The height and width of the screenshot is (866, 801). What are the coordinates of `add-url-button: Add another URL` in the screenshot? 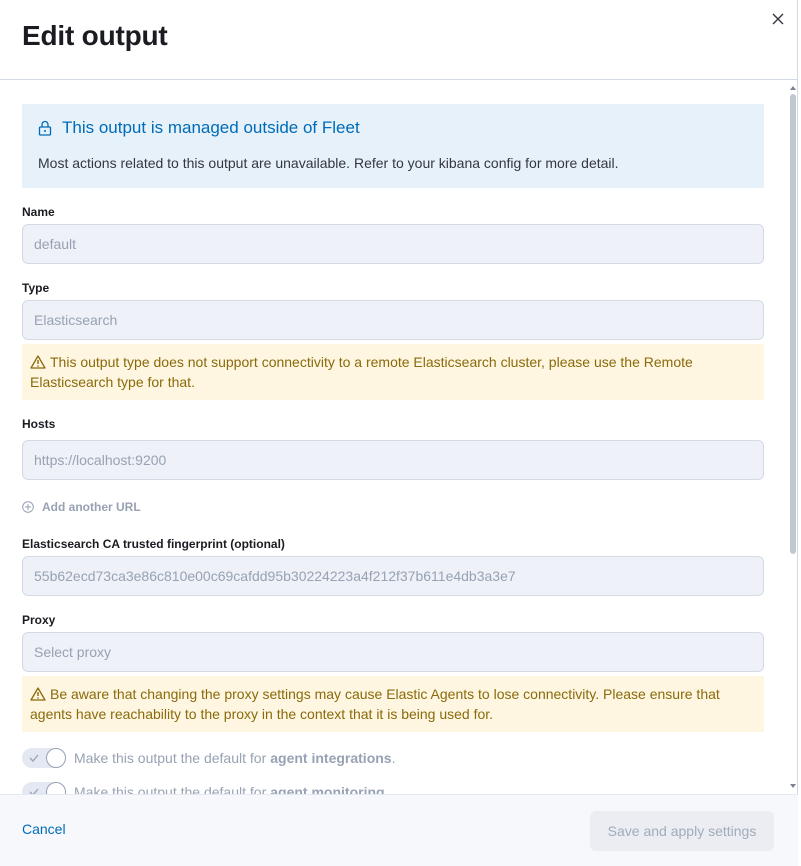 It's located at (81, 507).